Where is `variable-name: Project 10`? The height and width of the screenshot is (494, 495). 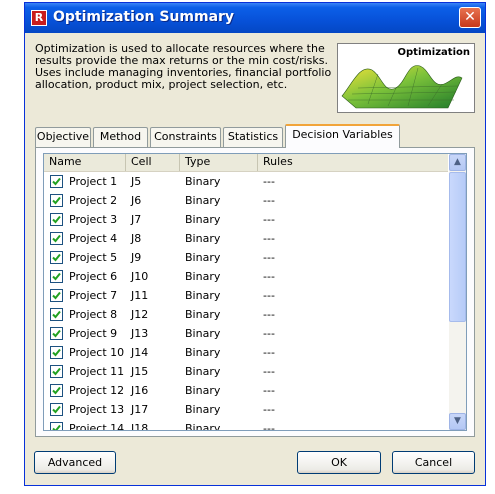 variable-name: Project 10 is located at coordinates (97, 352).